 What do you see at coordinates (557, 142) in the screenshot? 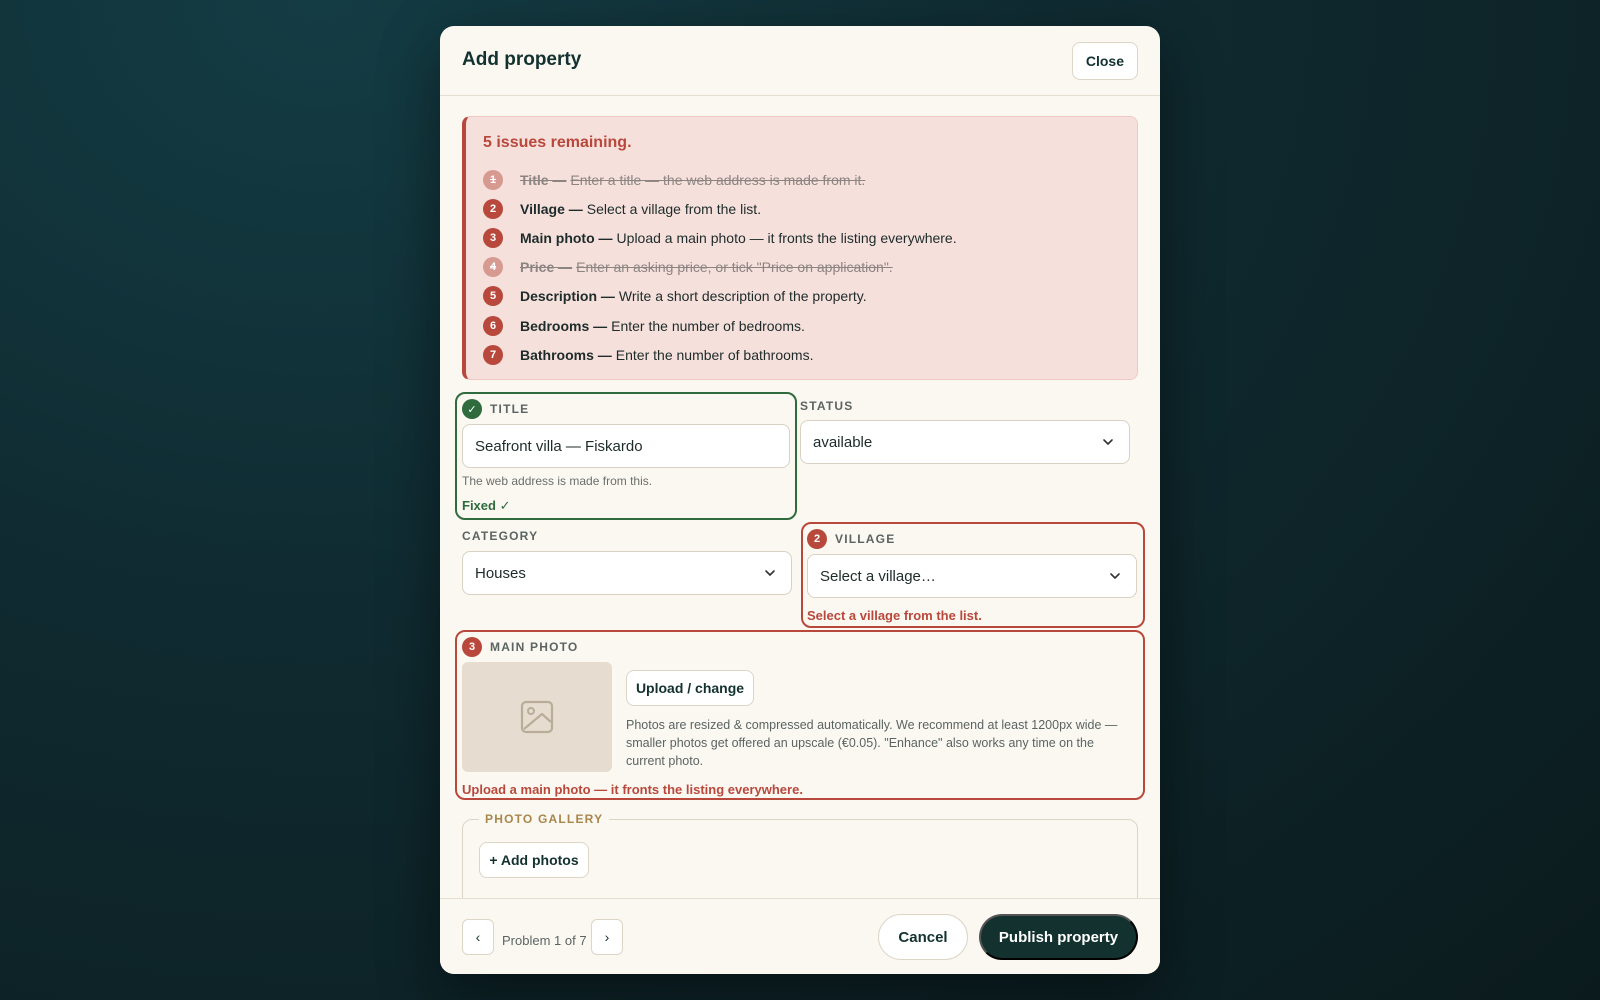
I see `issues-heading: 5 issues remaining.` at bounding box center [557, 142].